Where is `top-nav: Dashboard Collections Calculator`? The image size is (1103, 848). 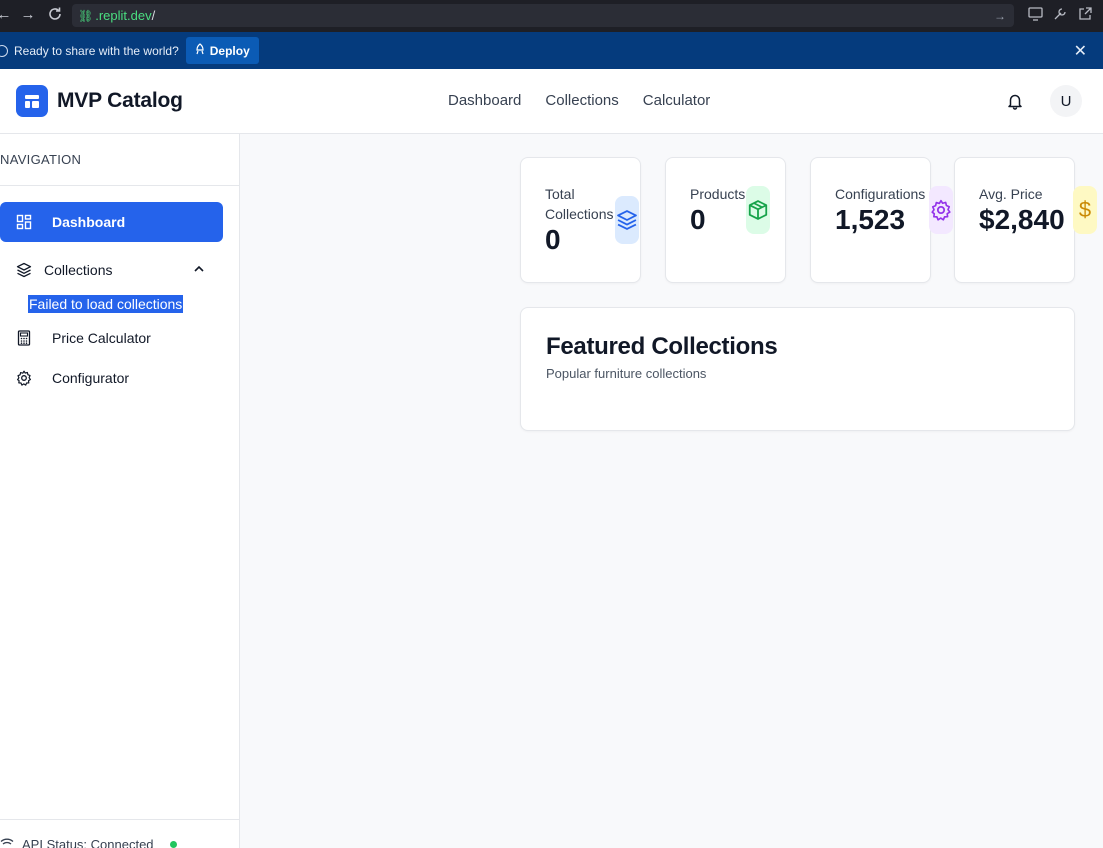 top-nav: Dashboard Collections Calculator is located at coordinates (579, 100).